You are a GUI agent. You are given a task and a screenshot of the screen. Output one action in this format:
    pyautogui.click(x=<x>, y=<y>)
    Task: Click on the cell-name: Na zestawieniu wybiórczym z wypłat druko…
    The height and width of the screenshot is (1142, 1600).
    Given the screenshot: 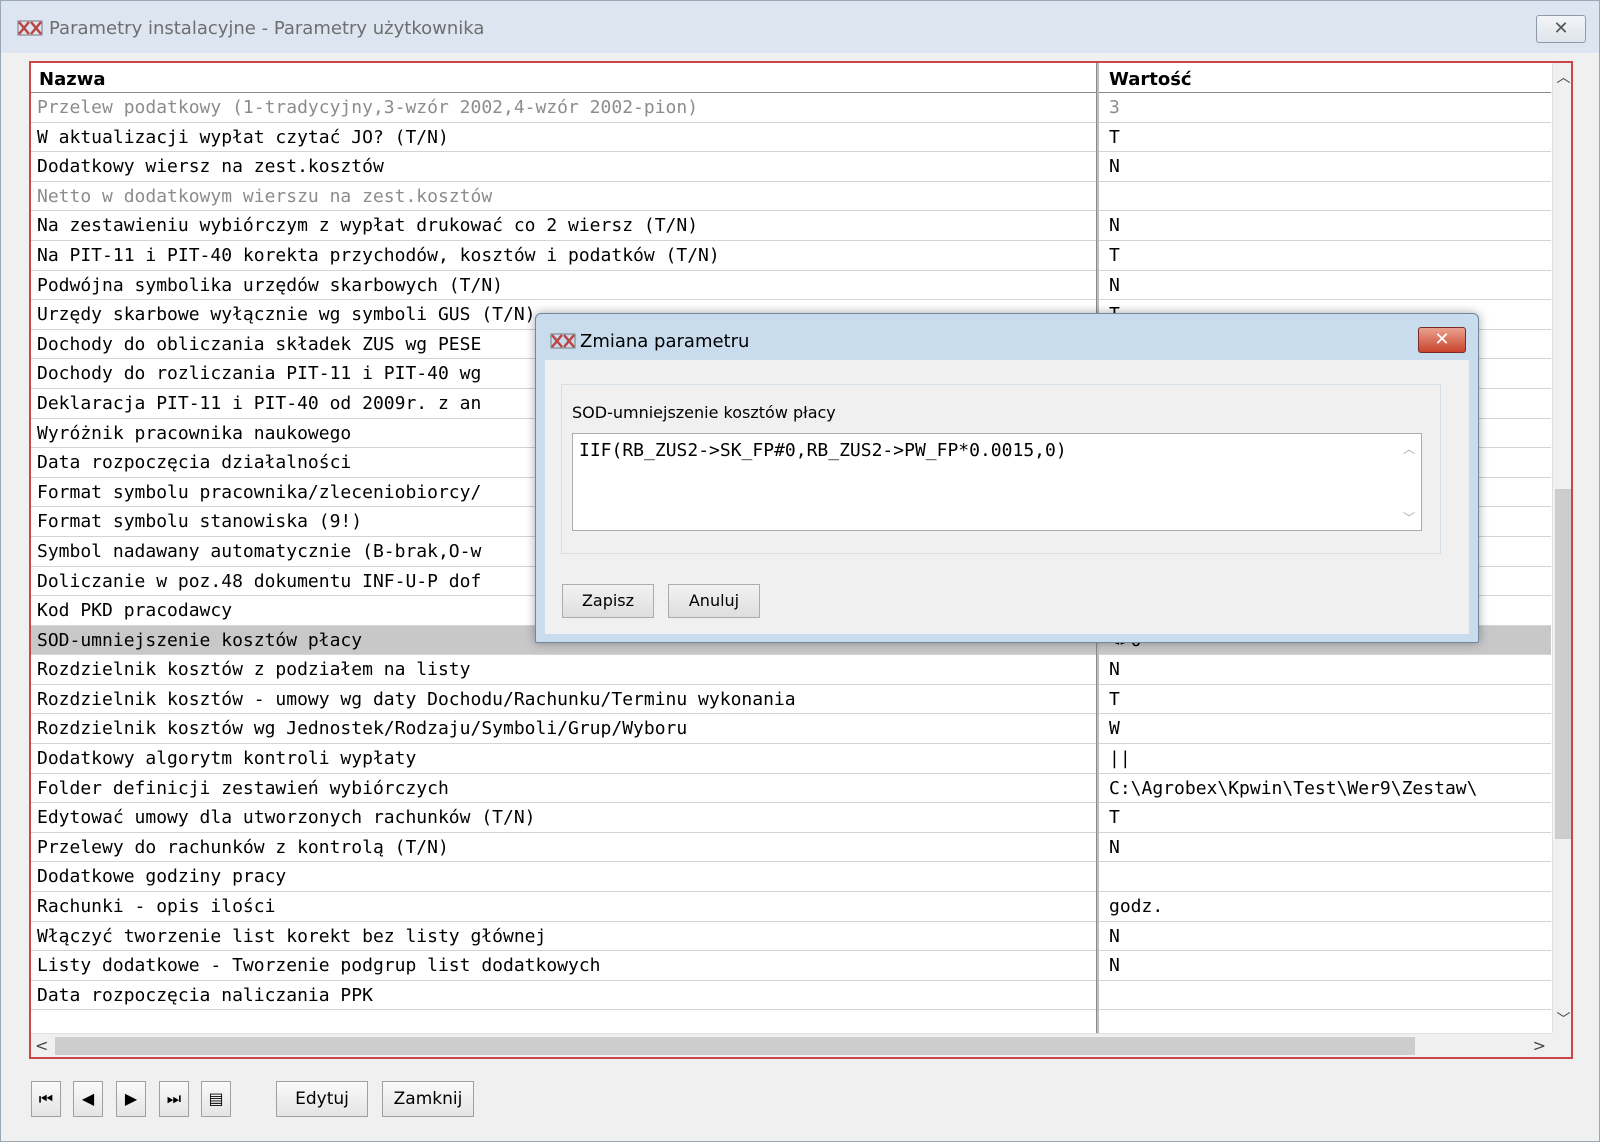 What is the action you would take?
    pyautogui.click(x=562, y=225)
    